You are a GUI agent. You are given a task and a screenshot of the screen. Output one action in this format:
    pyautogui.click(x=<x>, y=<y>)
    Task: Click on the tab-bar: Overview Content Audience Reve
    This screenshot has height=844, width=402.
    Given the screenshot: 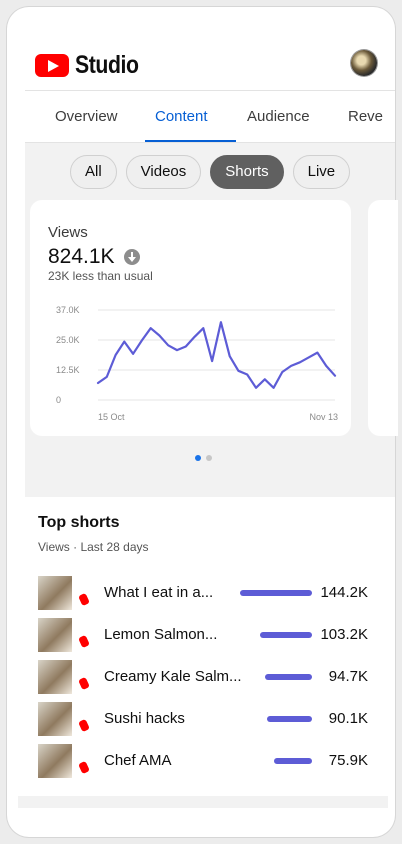 What is the action you would take?
    pyautogui.click(x=201, y=117)
    